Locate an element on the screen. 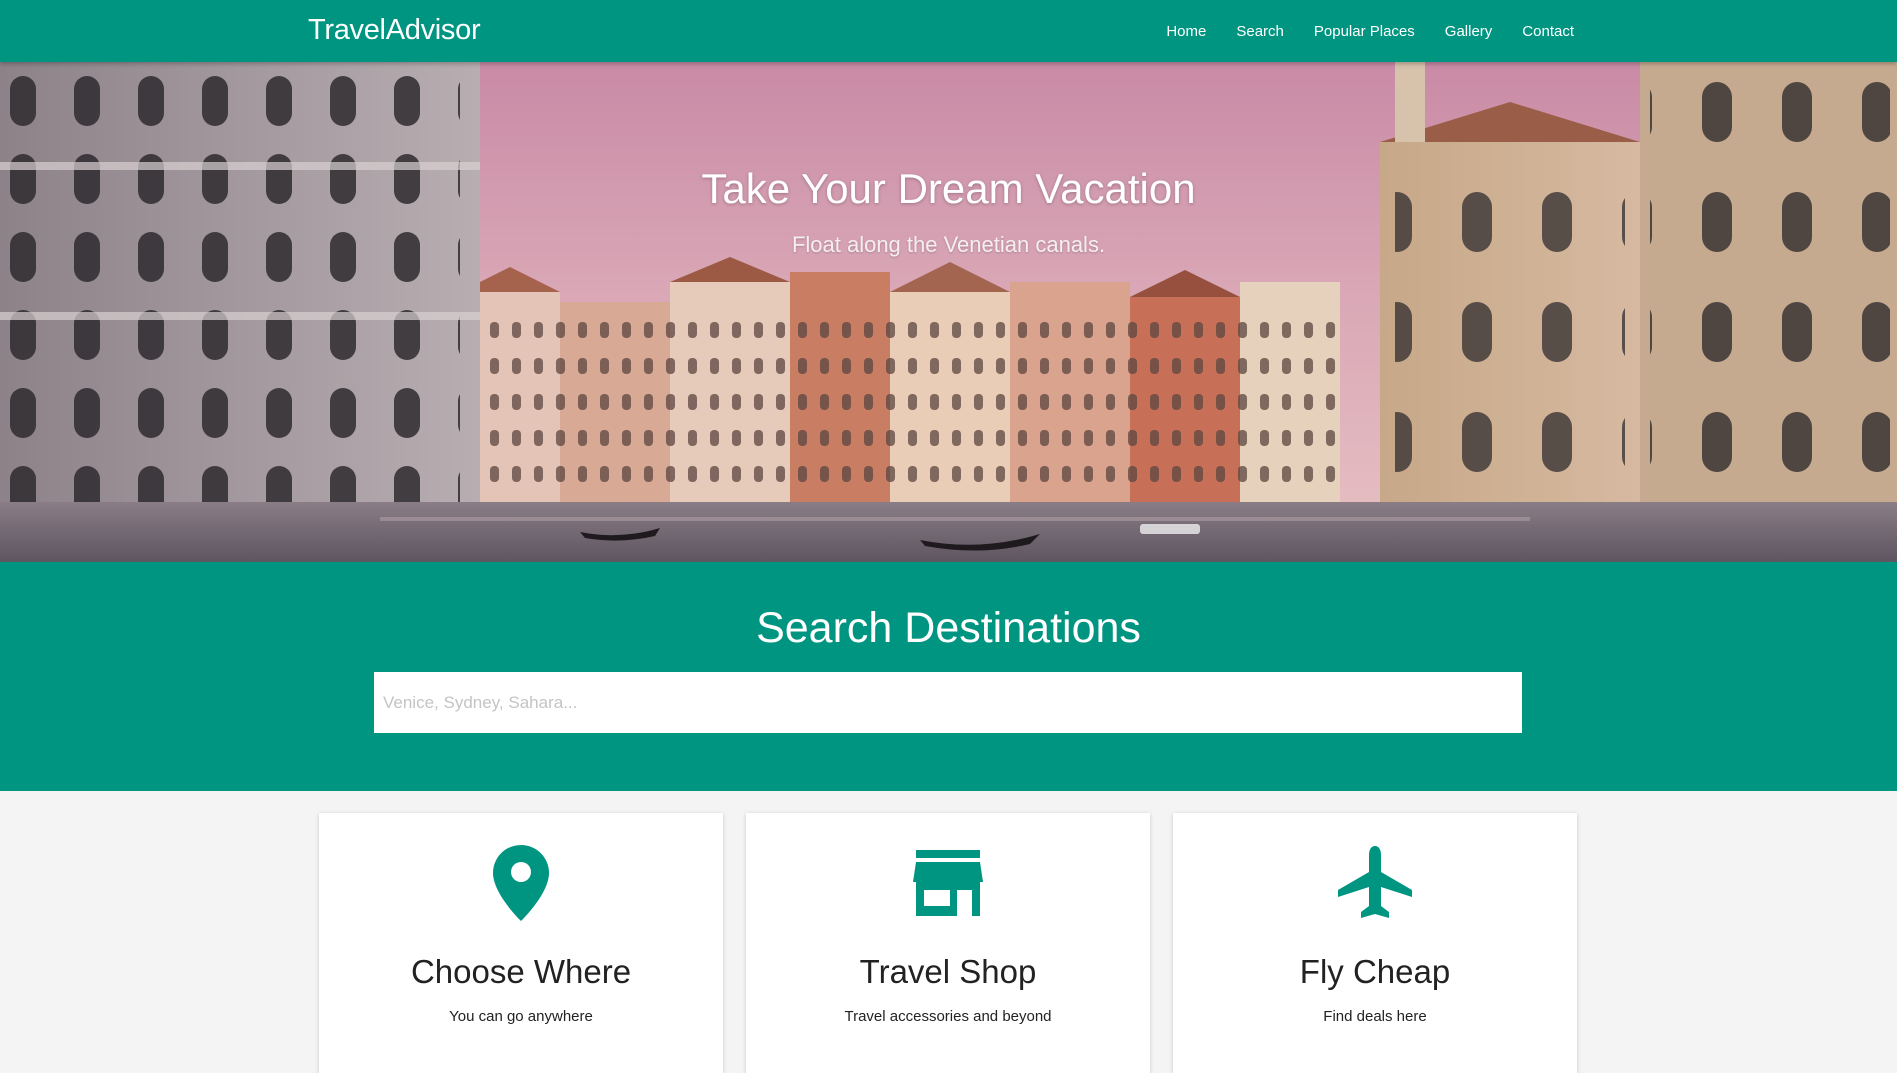 The image size is (1897, 1073). card-text: Travel accessories and beyond is located at coordinates (948, 1016).